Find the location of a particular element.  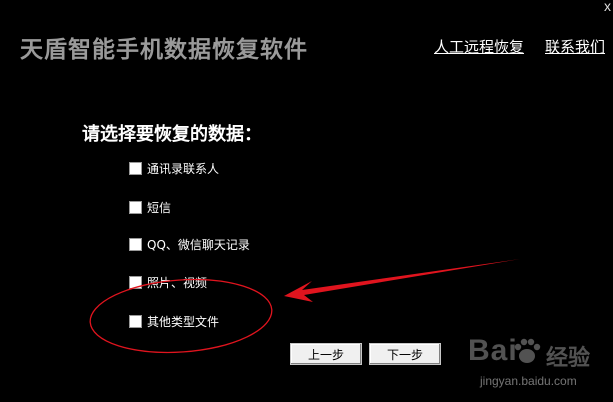

paw-icon is located at coordinates (527, 350).